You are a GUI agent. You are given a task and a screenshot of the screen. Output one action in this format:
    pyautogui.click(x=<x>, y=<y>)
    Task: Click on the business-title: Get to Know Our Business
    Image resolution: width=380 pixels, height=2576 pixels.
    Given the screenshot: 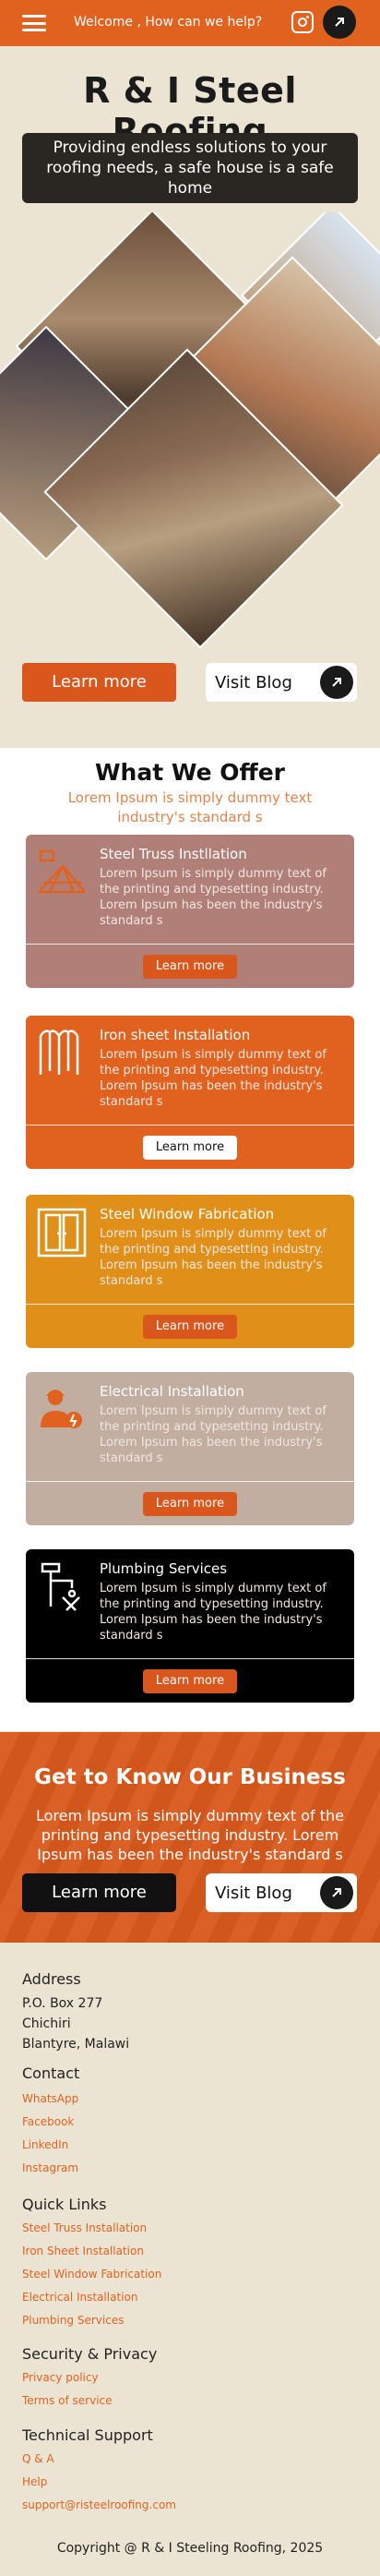 What is the action you would take?
    pyautogui.click(x=190, y=1777)
    